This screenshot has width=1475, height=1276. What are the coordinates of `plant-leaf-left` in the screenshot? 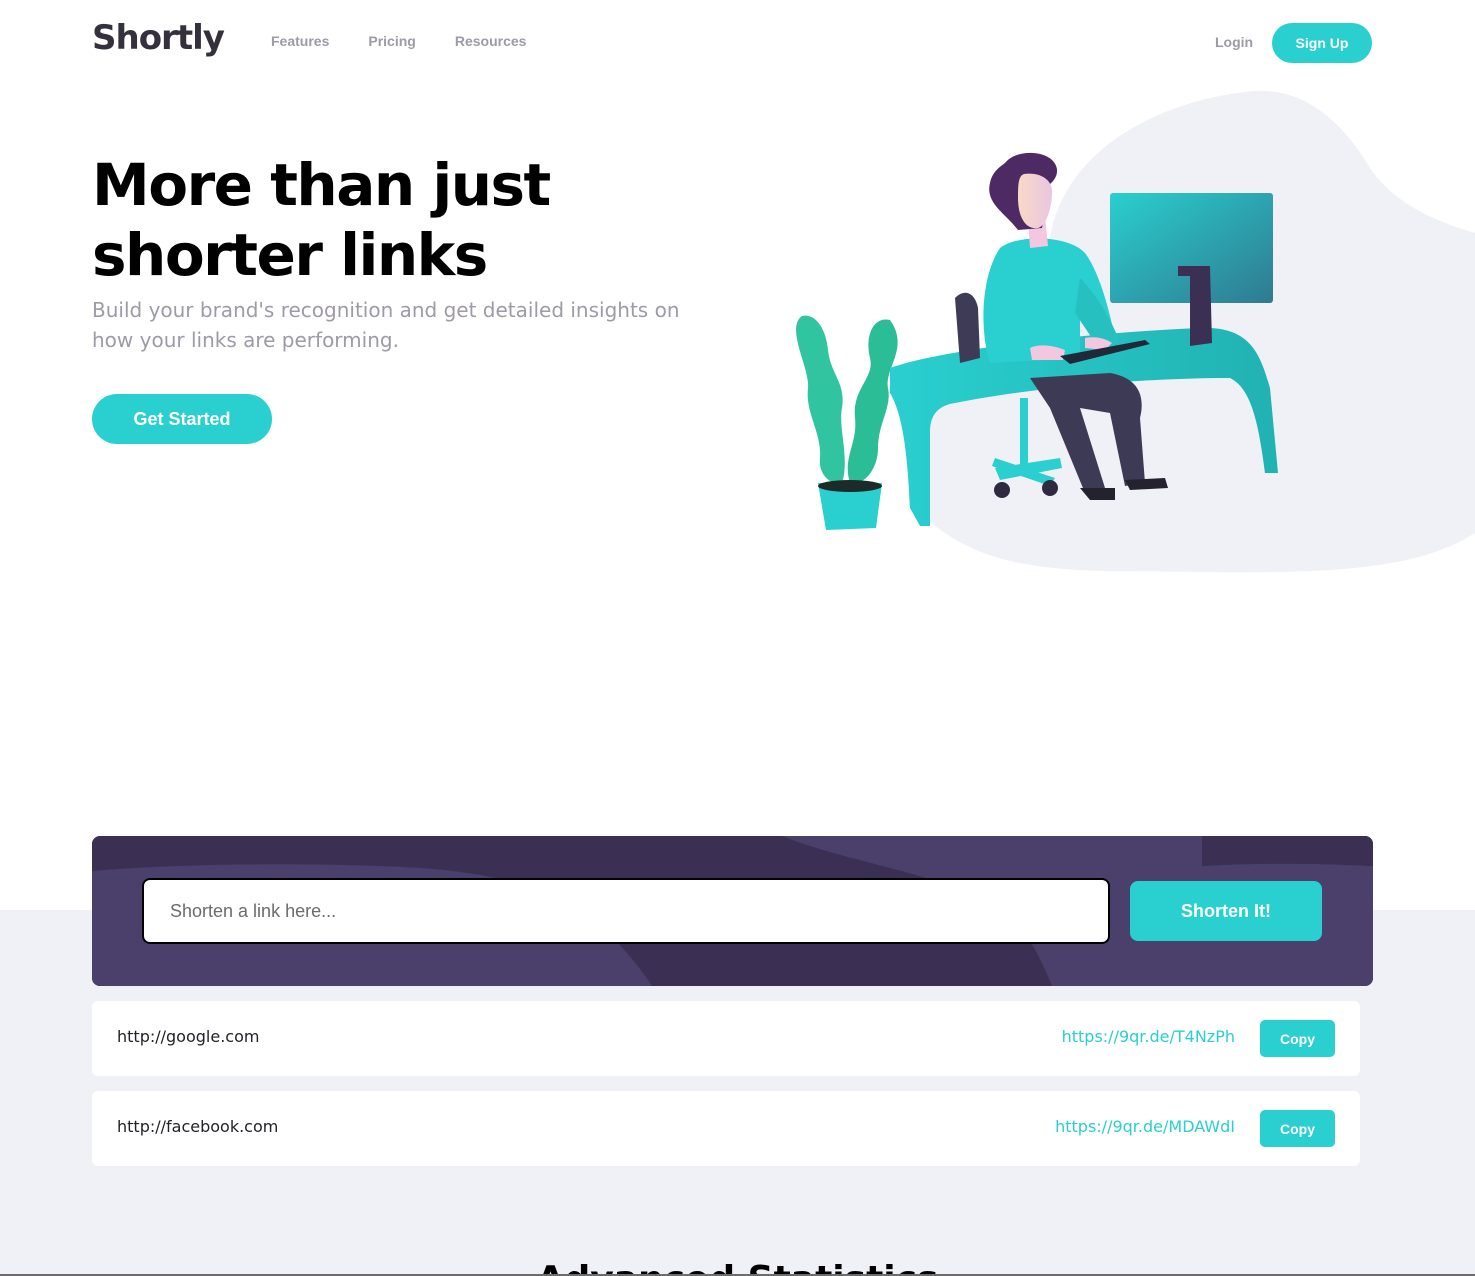 It's located at (820, 399).